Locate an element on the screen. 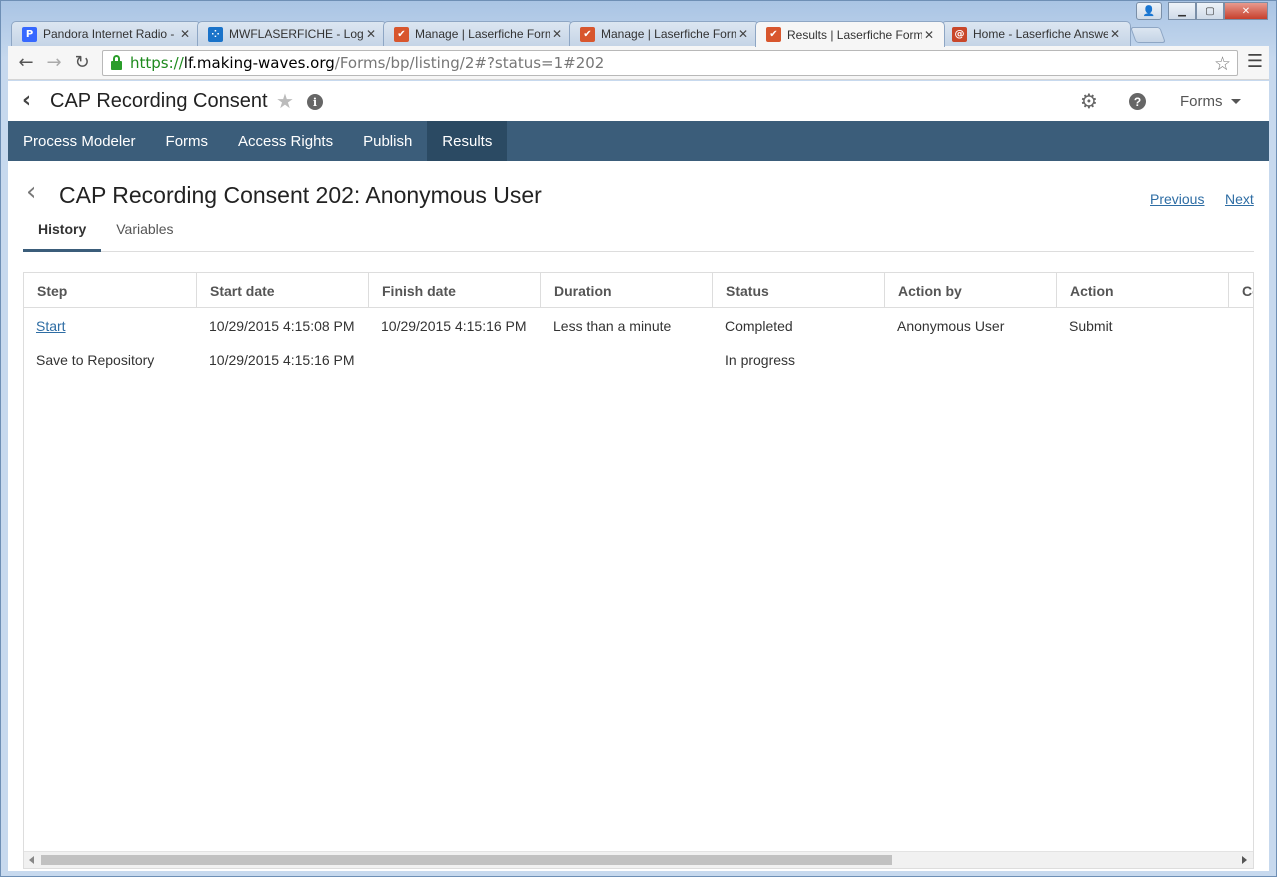  nav-forms: Forms is located at coordinates (187, 141).